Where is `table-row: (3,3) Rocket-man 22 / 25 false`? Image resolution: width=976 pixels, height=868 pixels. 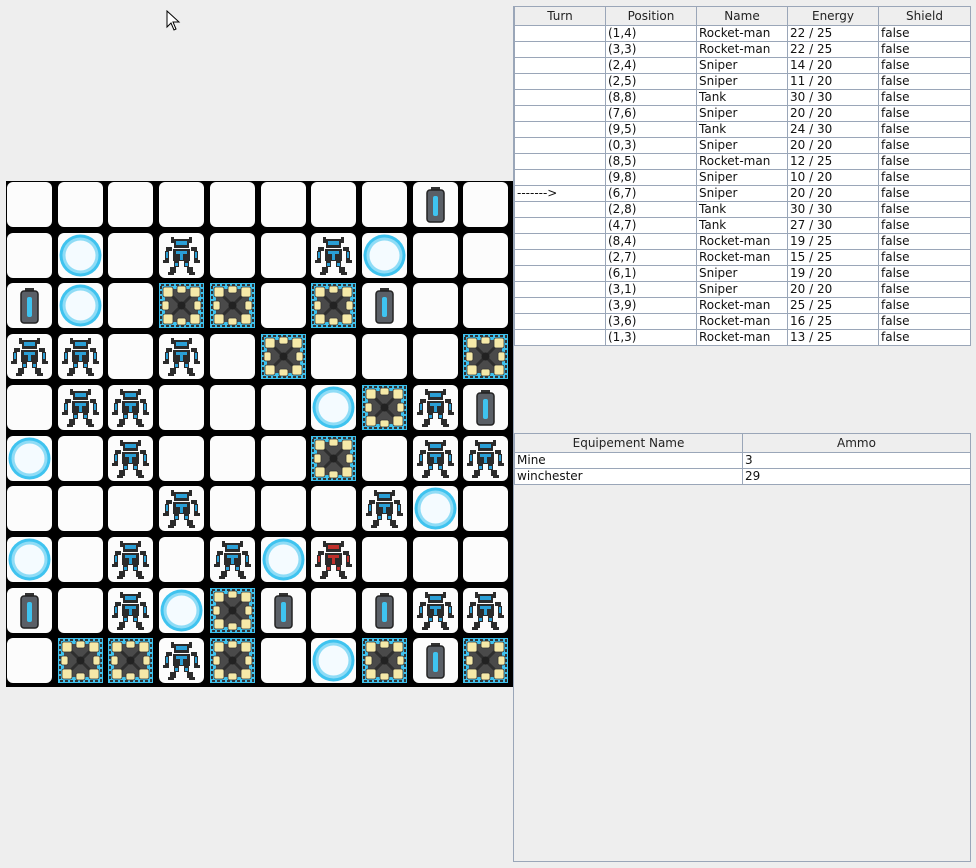 table-row: (3,3) Rocket-man 22 / 25 false is located at coordinates (742, 49).